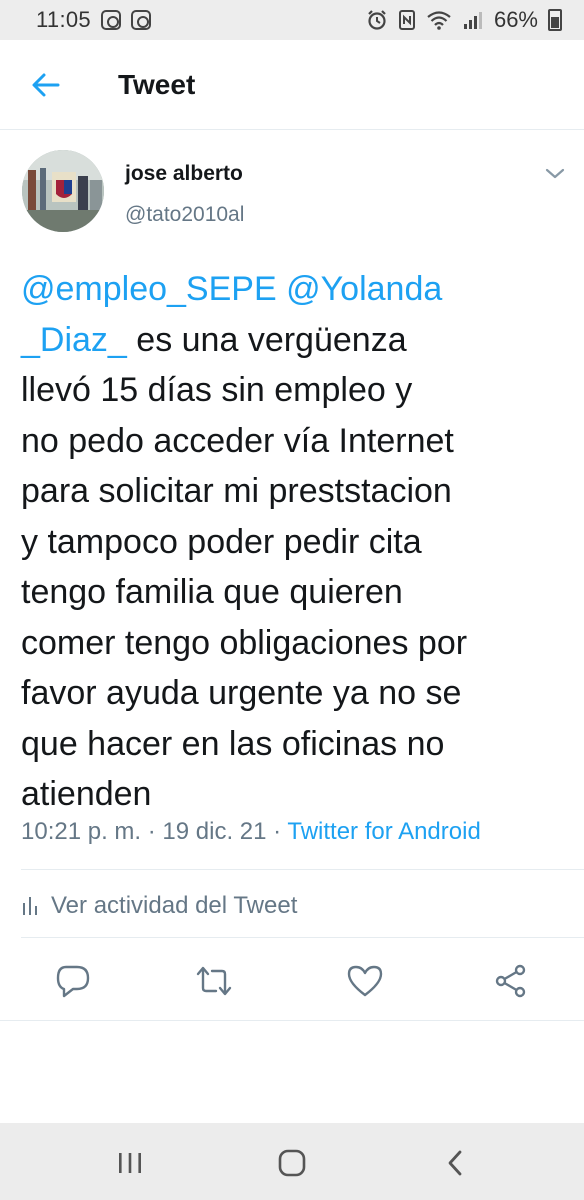 Image resolution: width=584 pixels, height=1200 pixels. Describe the element at coordinates (157, 84) in the screenshot. I see `page-title: Tweet` at that location.